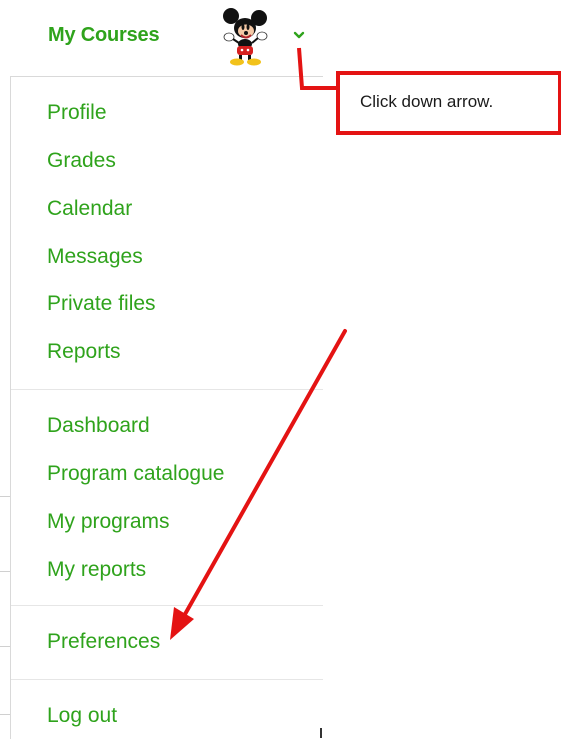  Describe the element at coordinates (98, 426) in the screenshot. I see `menu-item-dashboard: Dashboard` at that location.